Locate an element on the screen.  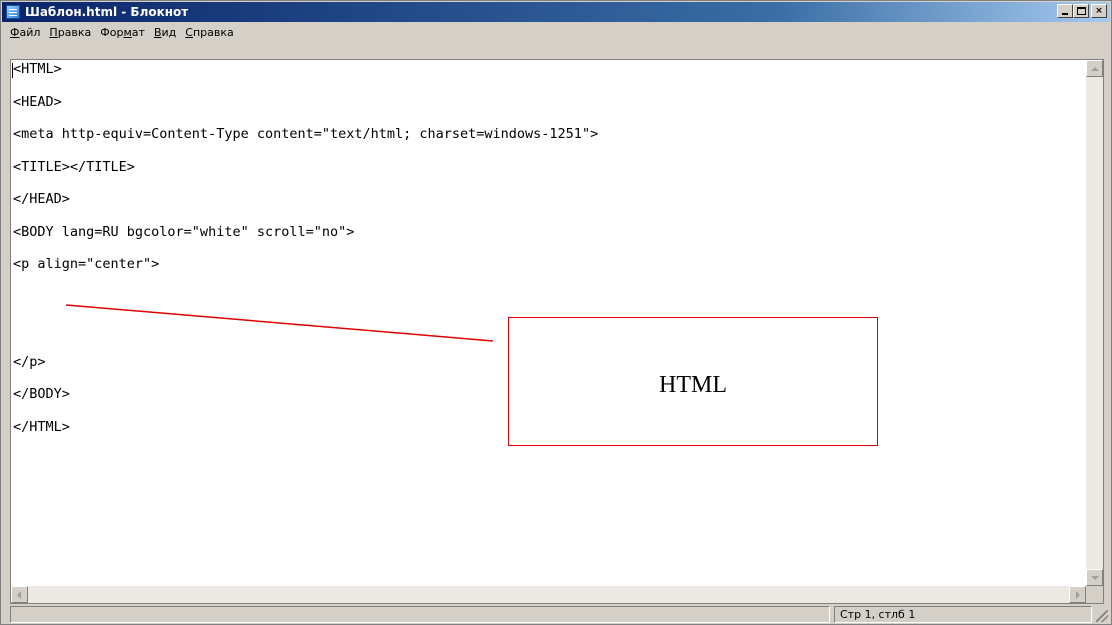
menu-format-accel: м is located at coordinates (127, 32).